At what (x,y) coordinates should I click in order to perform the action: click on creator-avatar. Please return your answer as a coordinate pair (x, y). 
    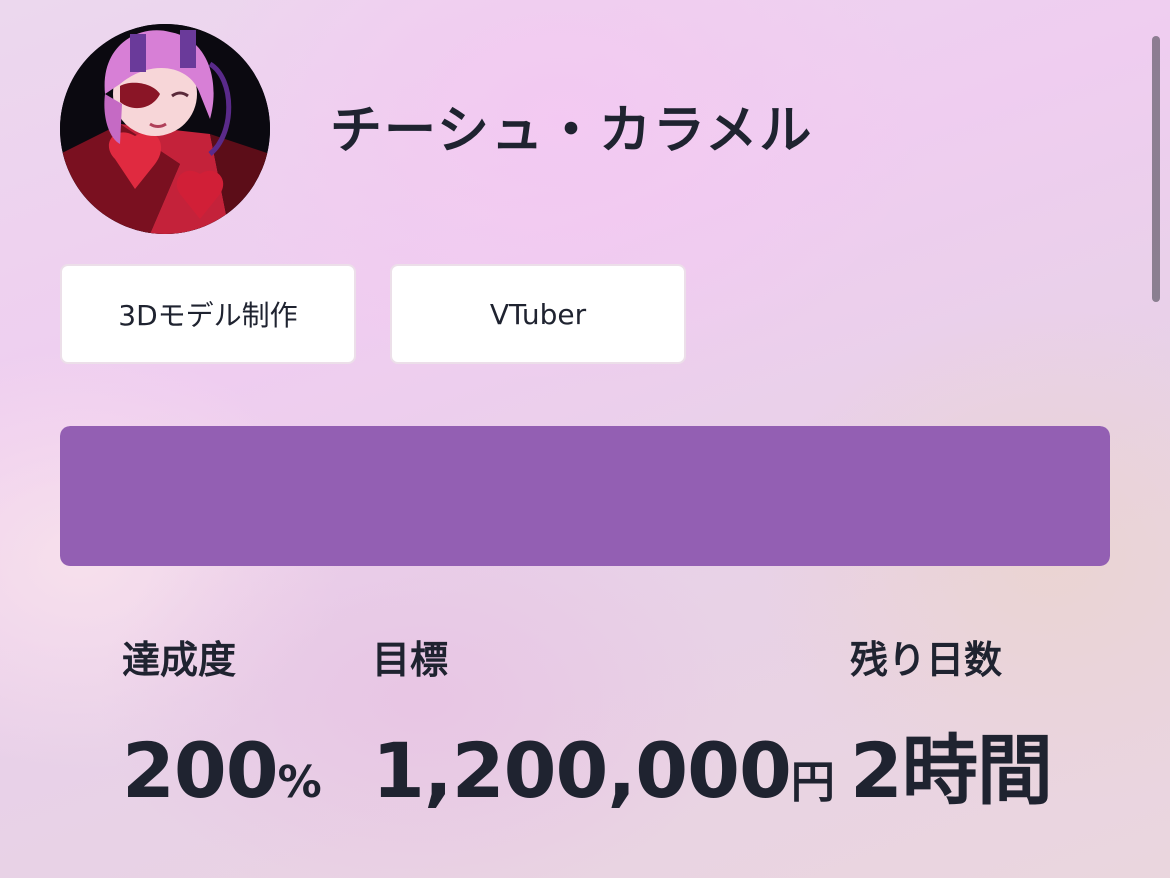
    Looking at the image, I should click on (165, 129).